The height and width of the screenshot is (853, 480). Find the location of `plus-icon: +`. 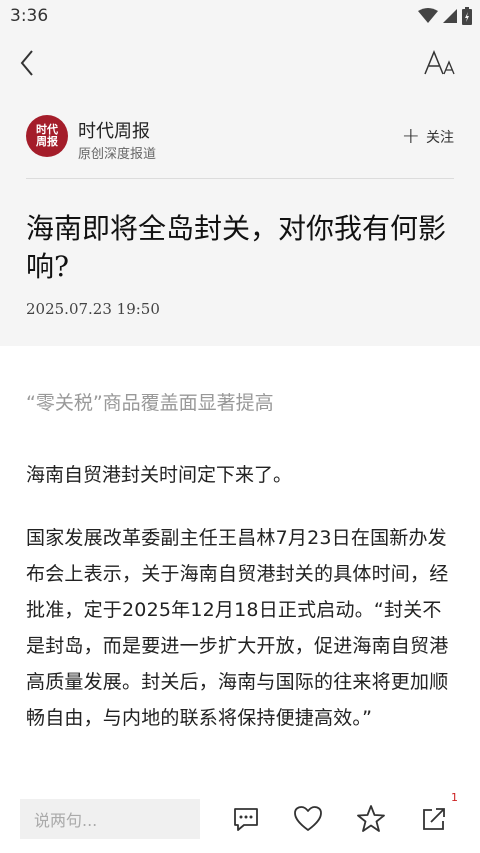

plus-icon: + is located at coordinates (410, 136).